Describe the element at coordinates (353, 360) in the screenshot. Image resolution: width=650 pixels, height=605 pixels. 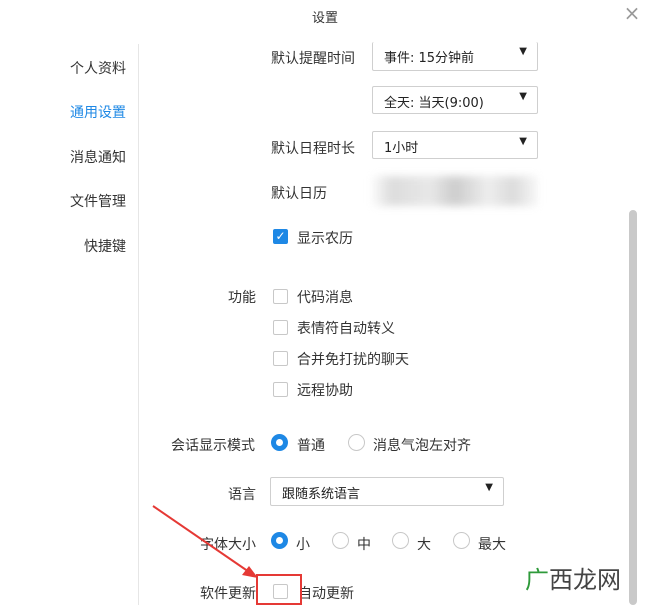
I see `merge-dnd-label: 合并免打扰的聊天` at that location.